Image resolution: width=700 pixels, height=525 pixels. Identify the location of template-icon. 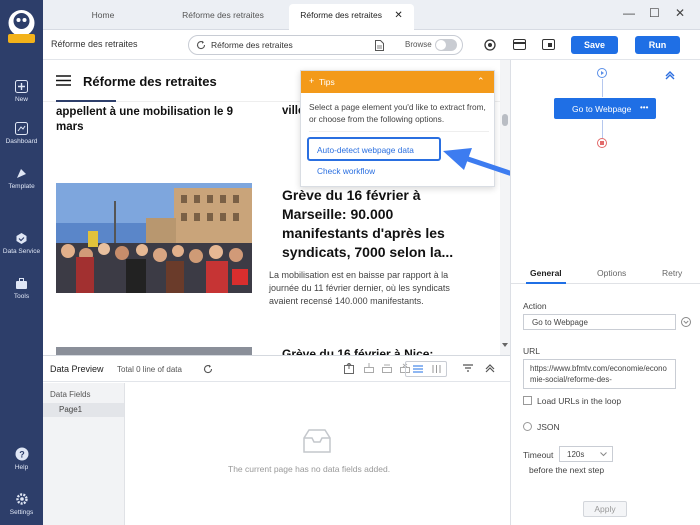
(21, 173).